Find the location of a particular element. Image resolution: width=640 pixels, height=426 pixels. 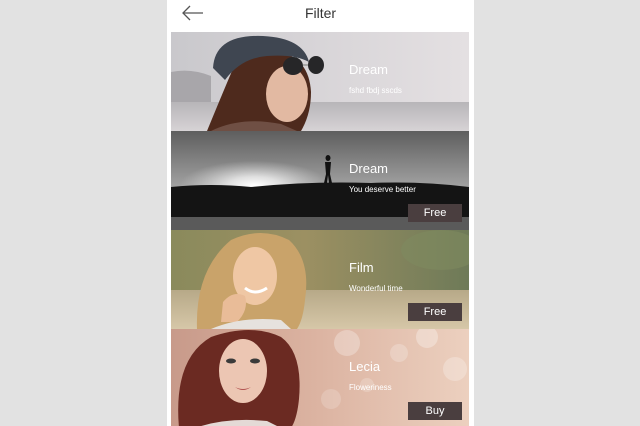

filter-description: You deserve better is located at coordinates (382, 189).